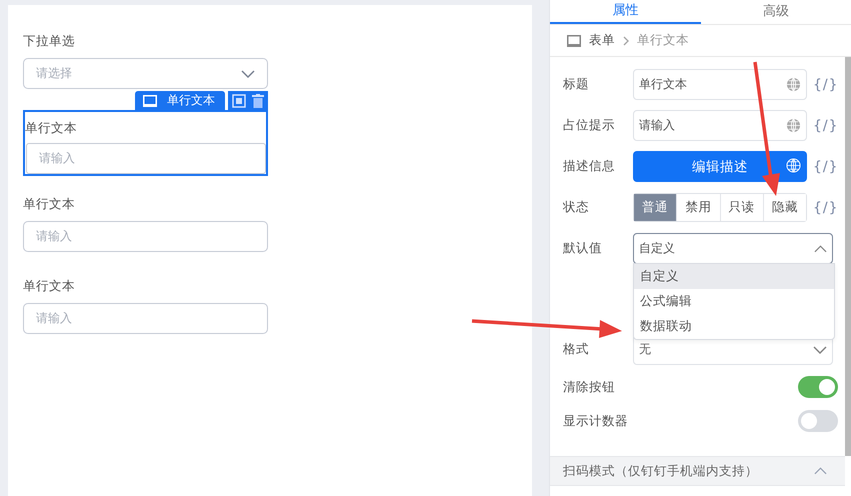 This screenshot has width=851, height=496. Describe the element at coordinates (583, 248) in the screenshot. I see `property-label: 默认值` at that location.